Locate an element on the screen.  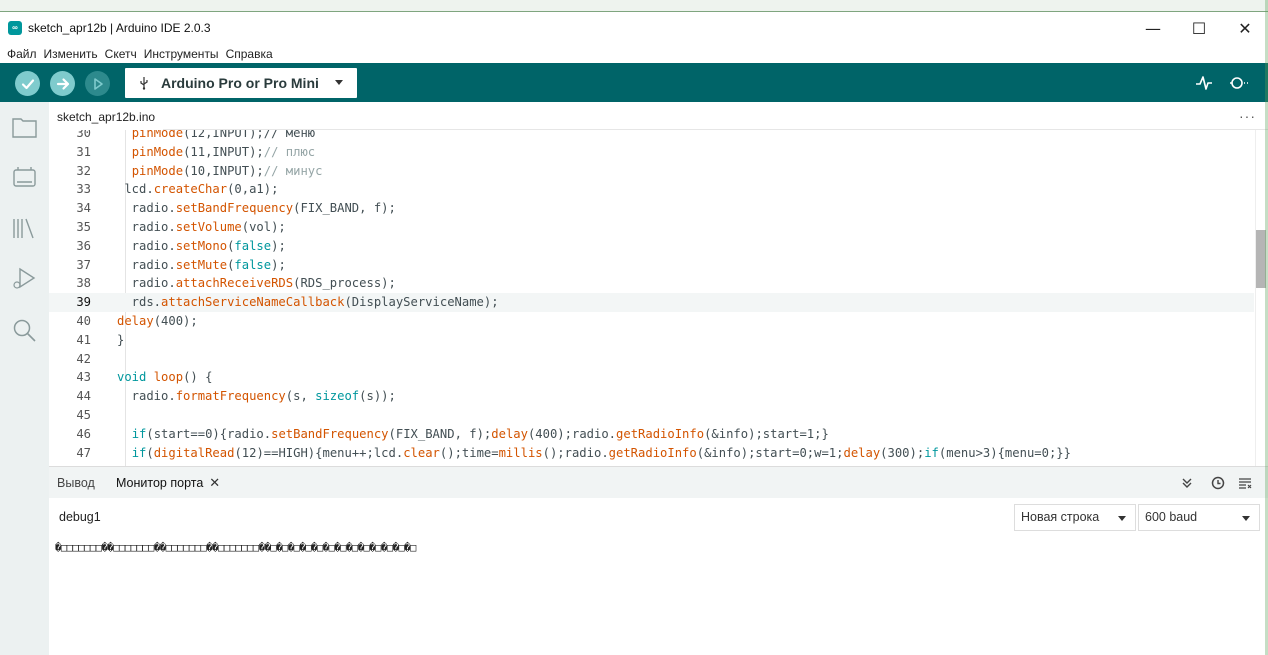
timestamp-button is located at coordinates (1218, 483).